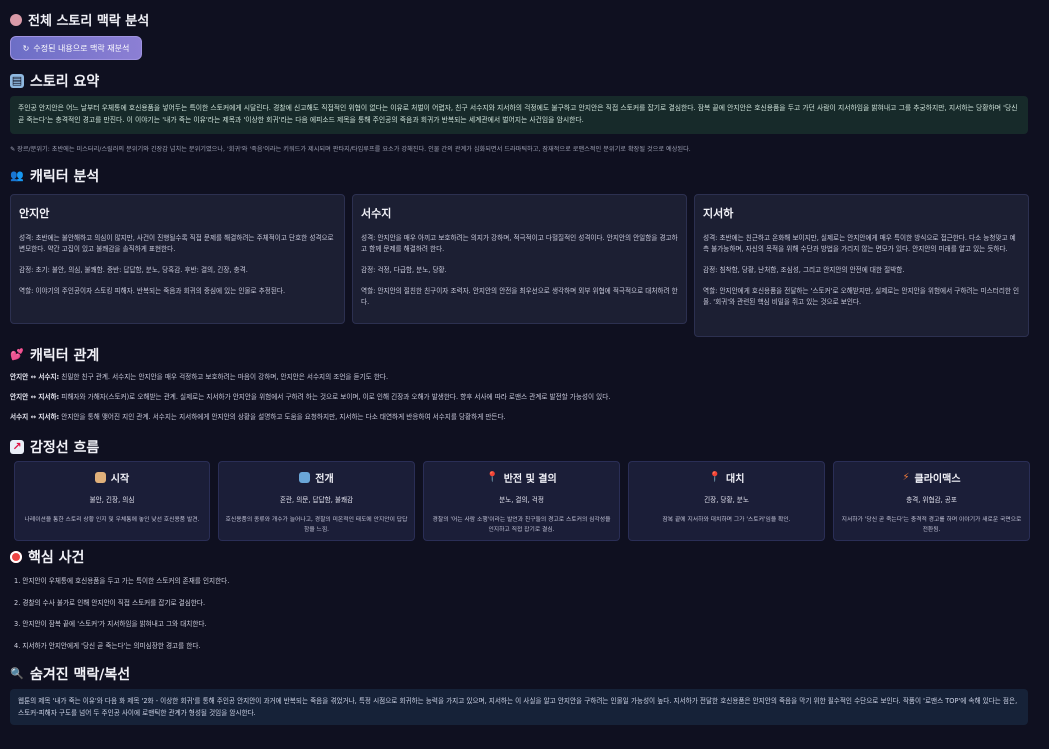 The height and width of the screenshot is (749, 1049). I want to click on wave-icon, so click(305, 477).